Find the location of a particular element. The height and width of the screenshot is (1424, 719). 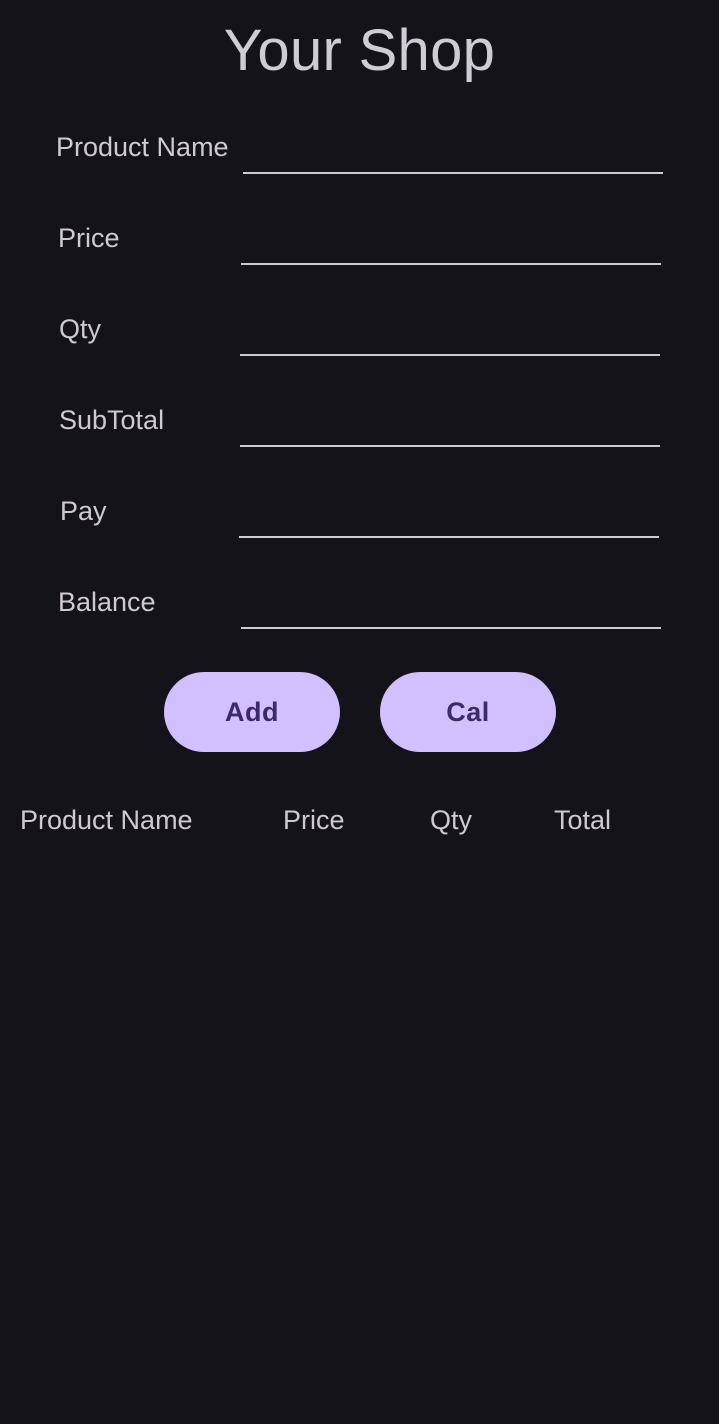

qty-label: Qty is located at coordinates (80, 329).